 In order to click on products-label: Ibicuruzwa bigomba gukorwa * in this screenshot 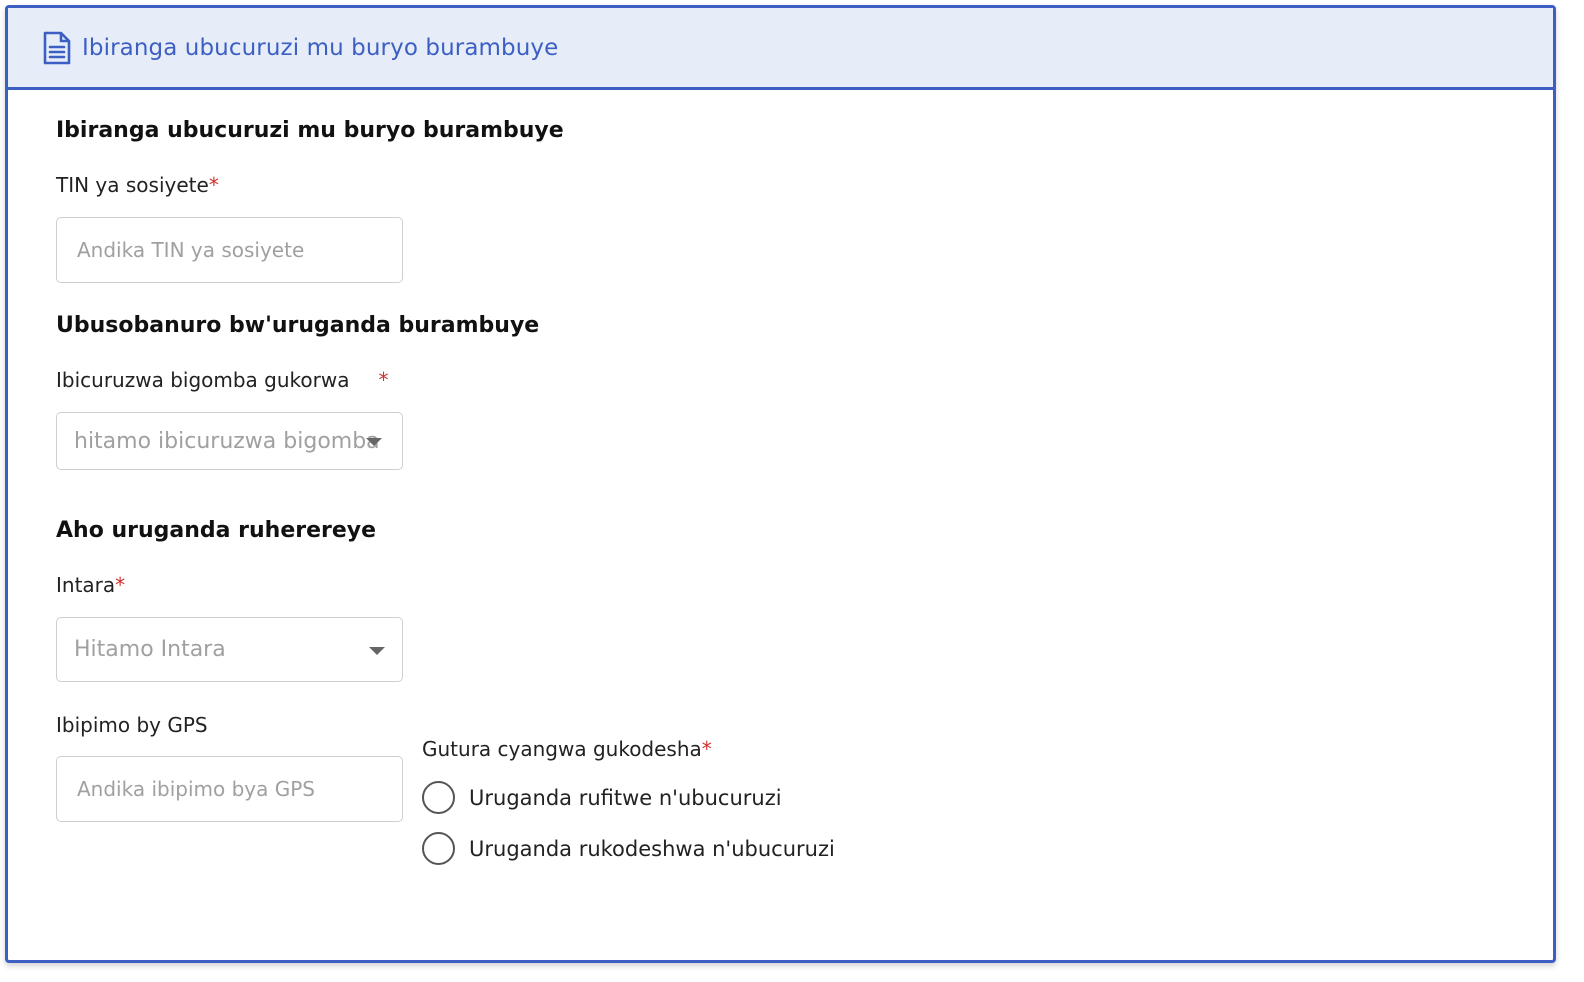, I will do `click(222, 380)`.